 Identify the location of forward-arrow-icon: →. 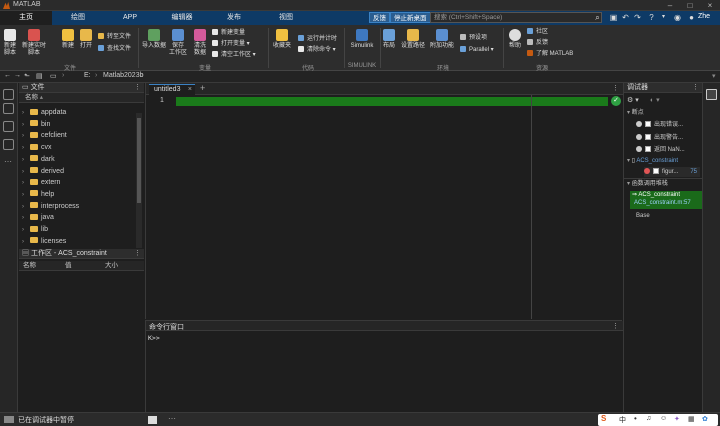
(17, 75).